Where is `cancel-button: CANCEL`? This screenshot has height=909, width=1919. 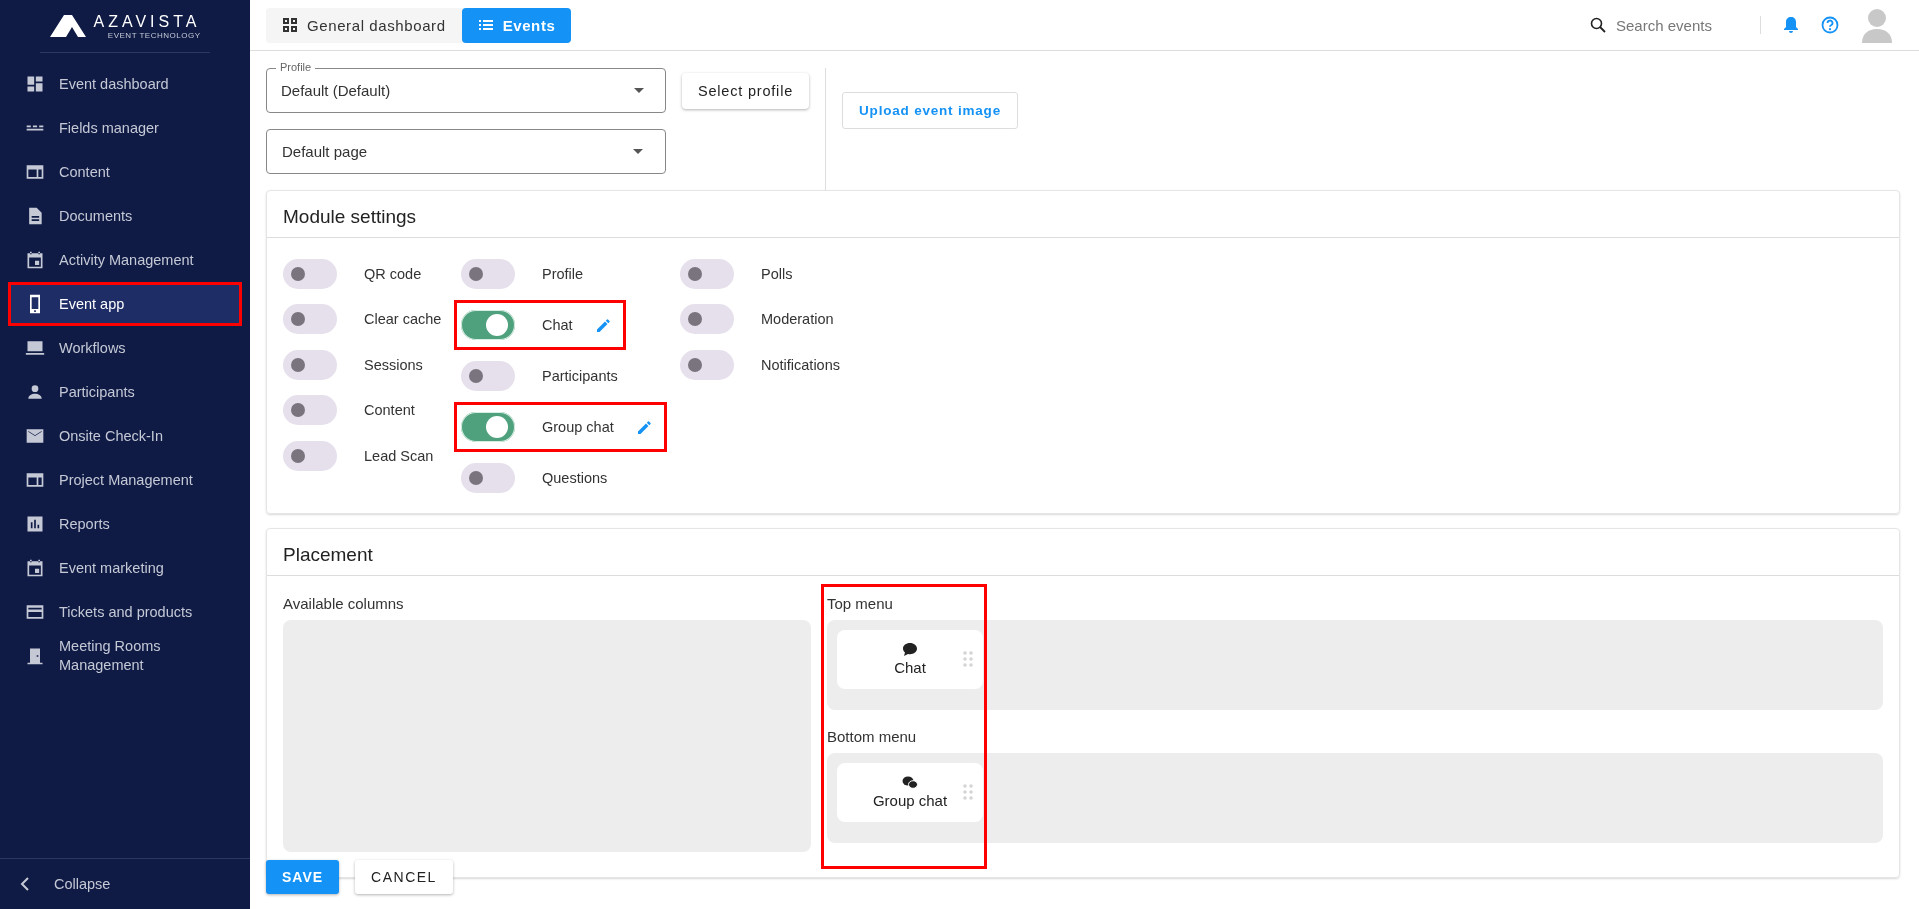 cancel-button: CANCEL is located at coordinates (404, 877).